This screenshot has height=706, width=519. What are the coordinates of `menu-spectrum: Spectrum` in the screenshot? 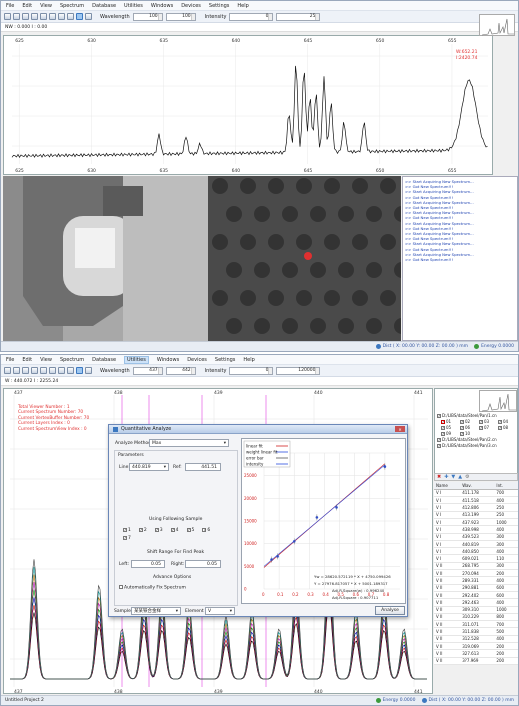 It's located at (72, 360).